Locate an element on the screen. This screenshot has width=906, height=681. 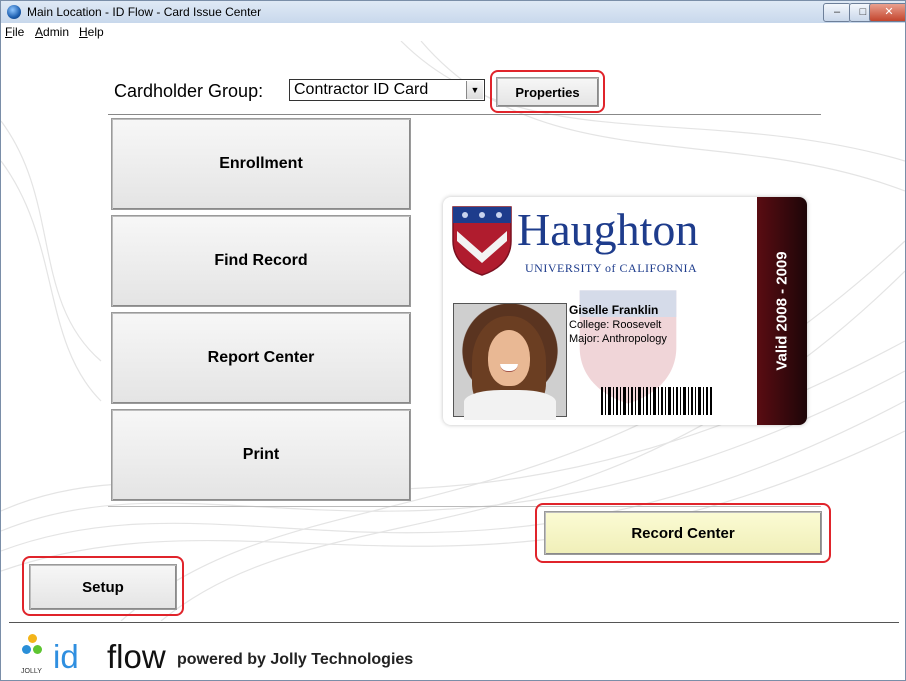
brand-flow-text: flow is located at coordinates (136, 656).